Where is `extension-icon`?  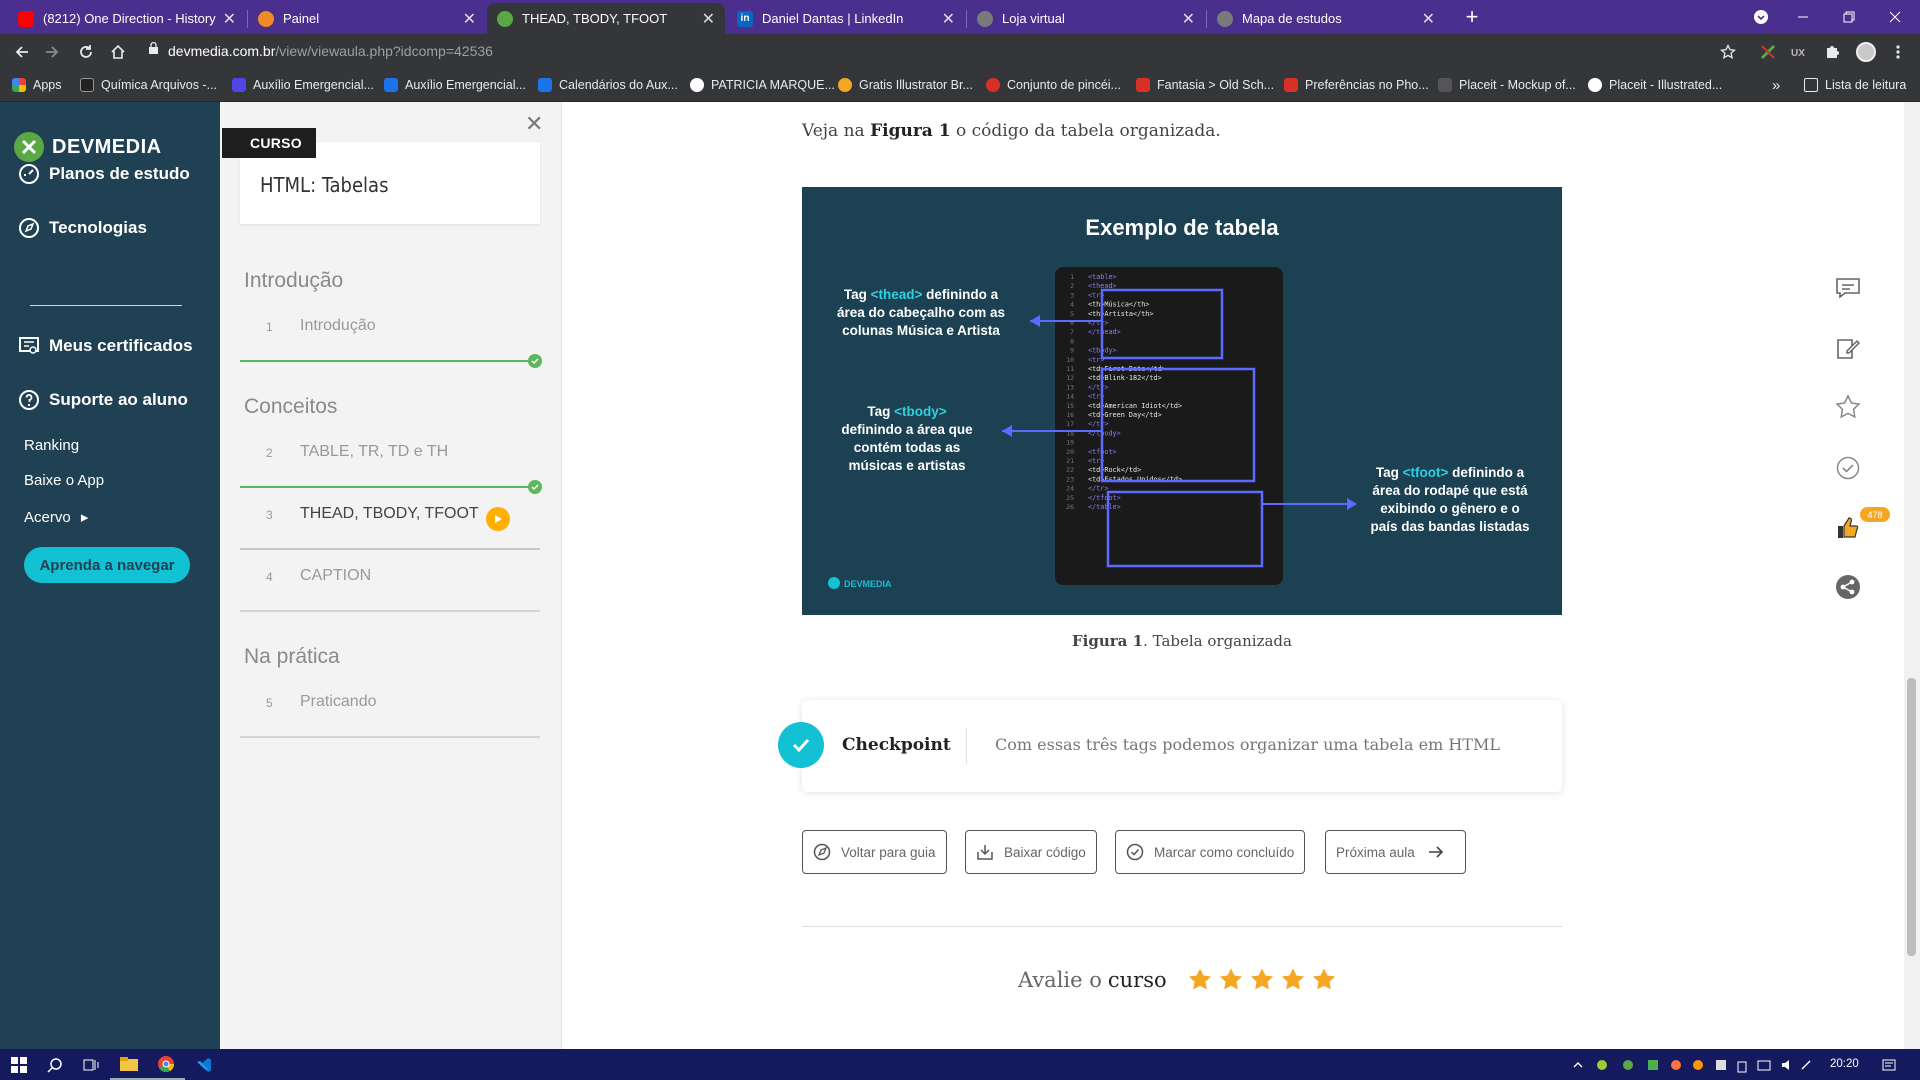
extension-icon is located at coordinates (1768, 52).